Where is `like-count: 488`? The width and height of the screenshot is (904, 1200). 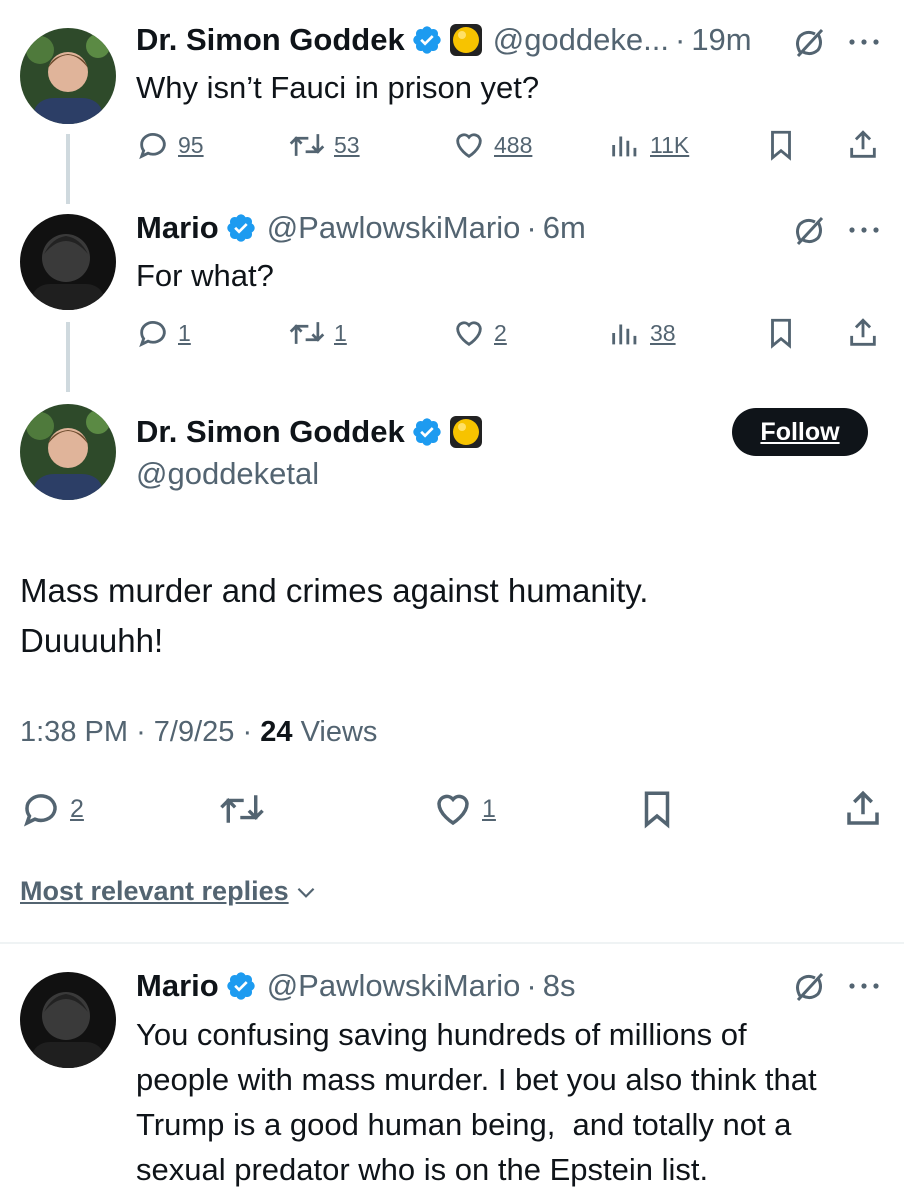 like-count: 488 is located at coordinates (513, 144).